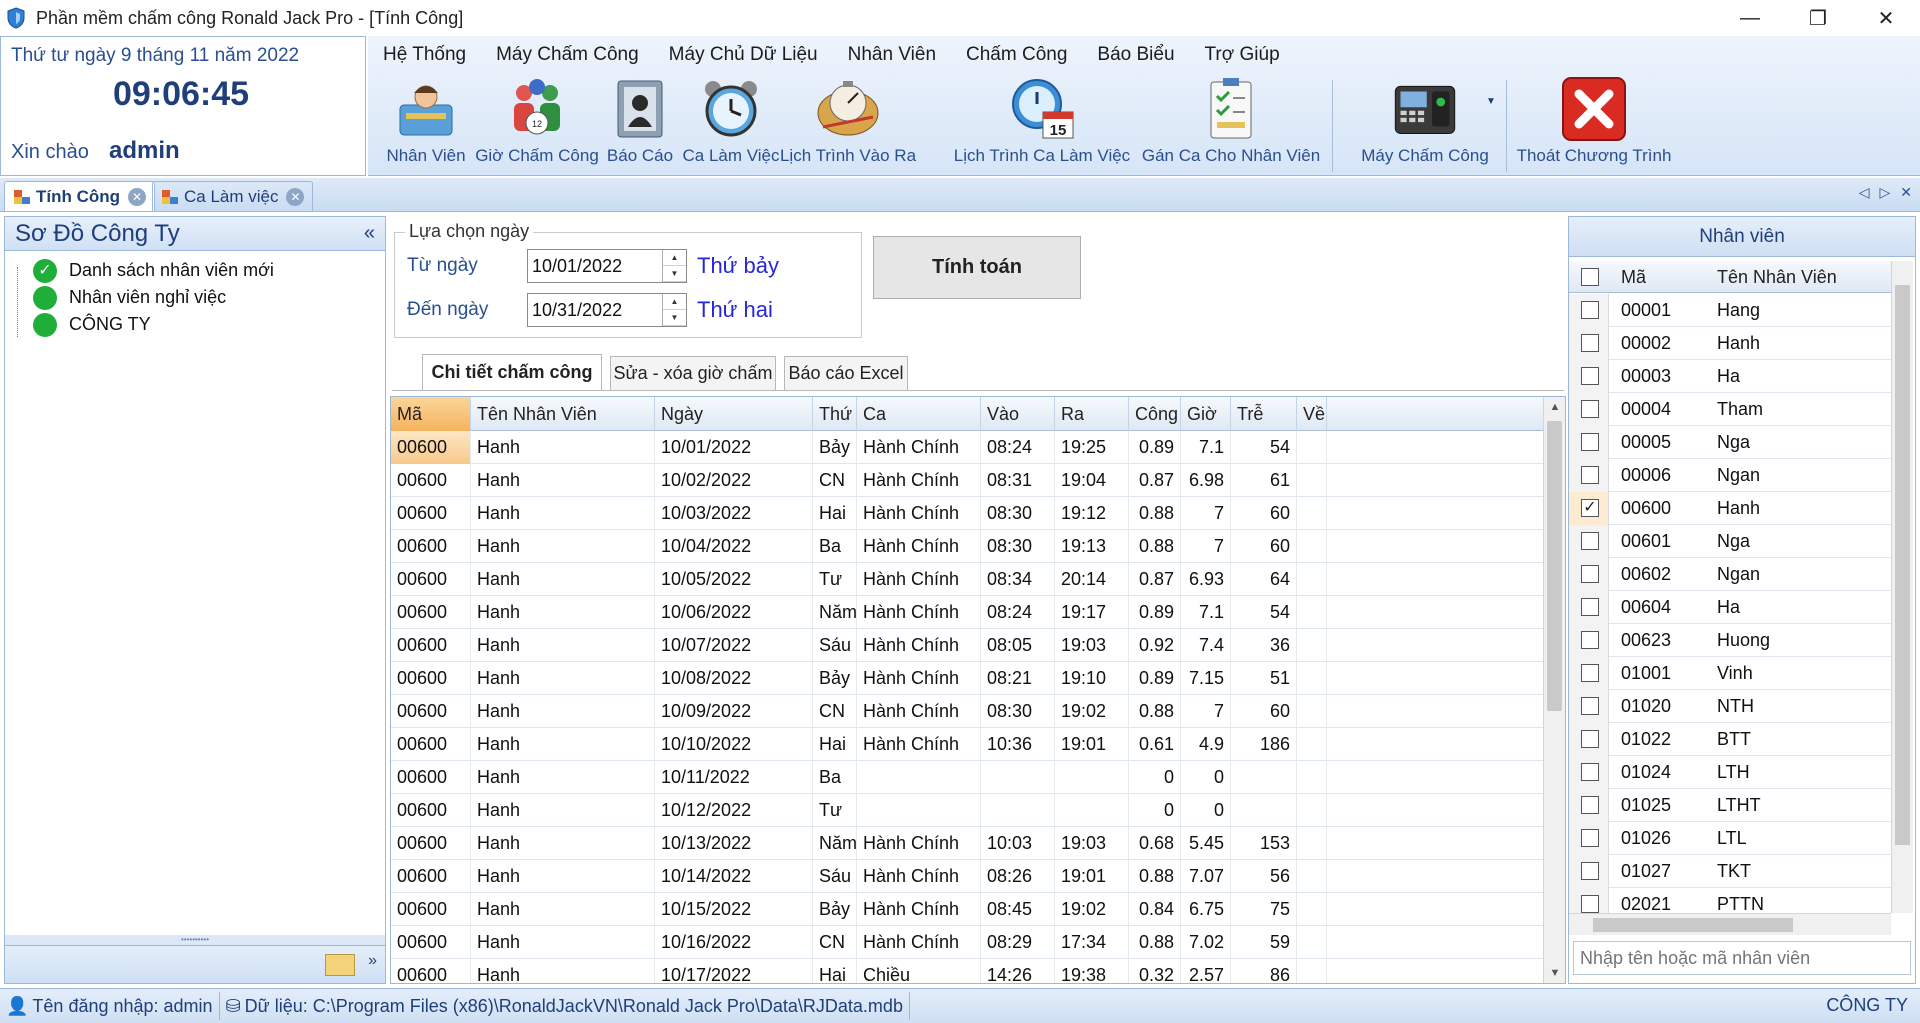  I want to click on cell-workday: 0.88, so click(1155, 711).